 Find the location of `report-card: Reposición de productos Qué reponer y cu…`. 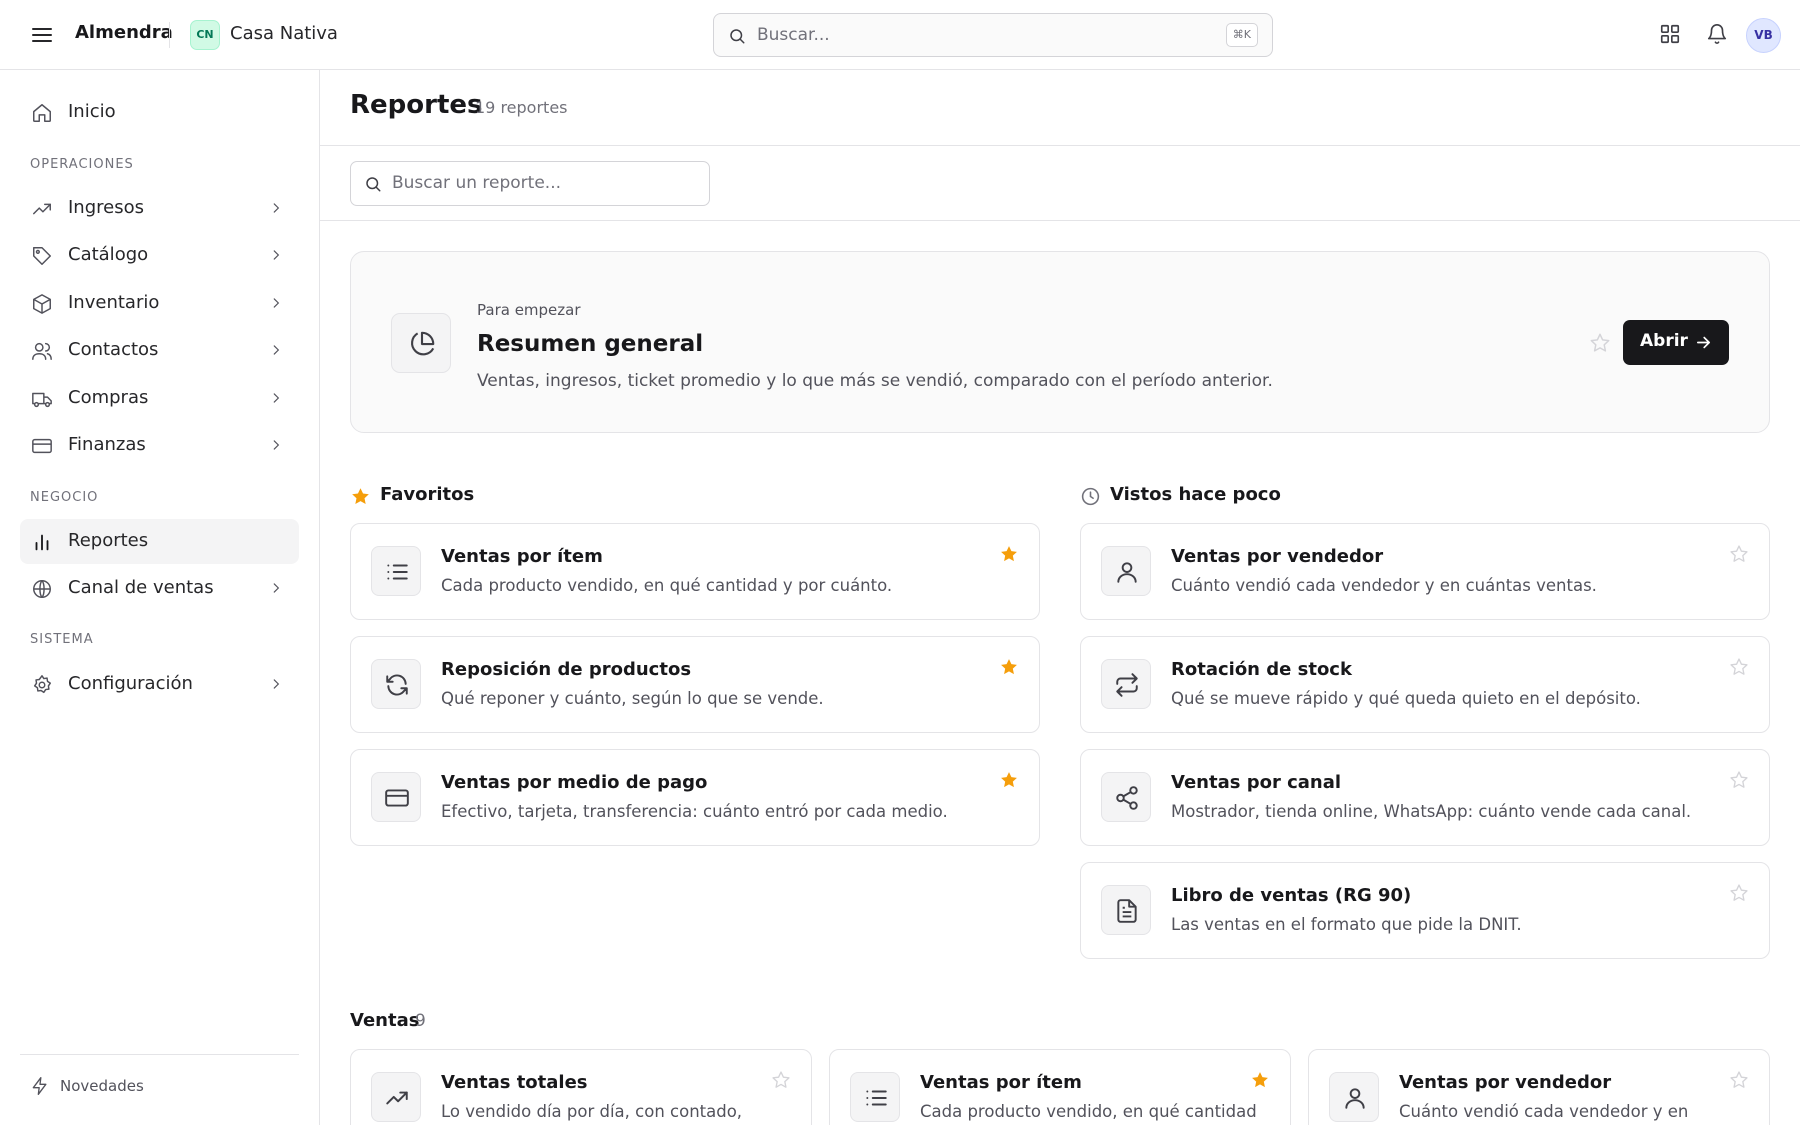

report-card: Reposición de productos Qué reponer y cu… is located at coordinates (695, 684).